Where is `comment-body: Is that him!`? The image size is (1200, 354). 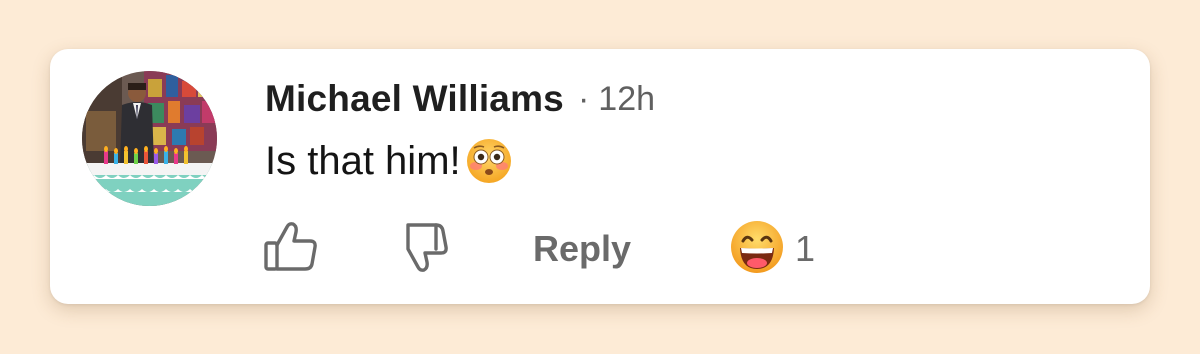
comment-body: Is that him! is located at coordinates (389, 161).